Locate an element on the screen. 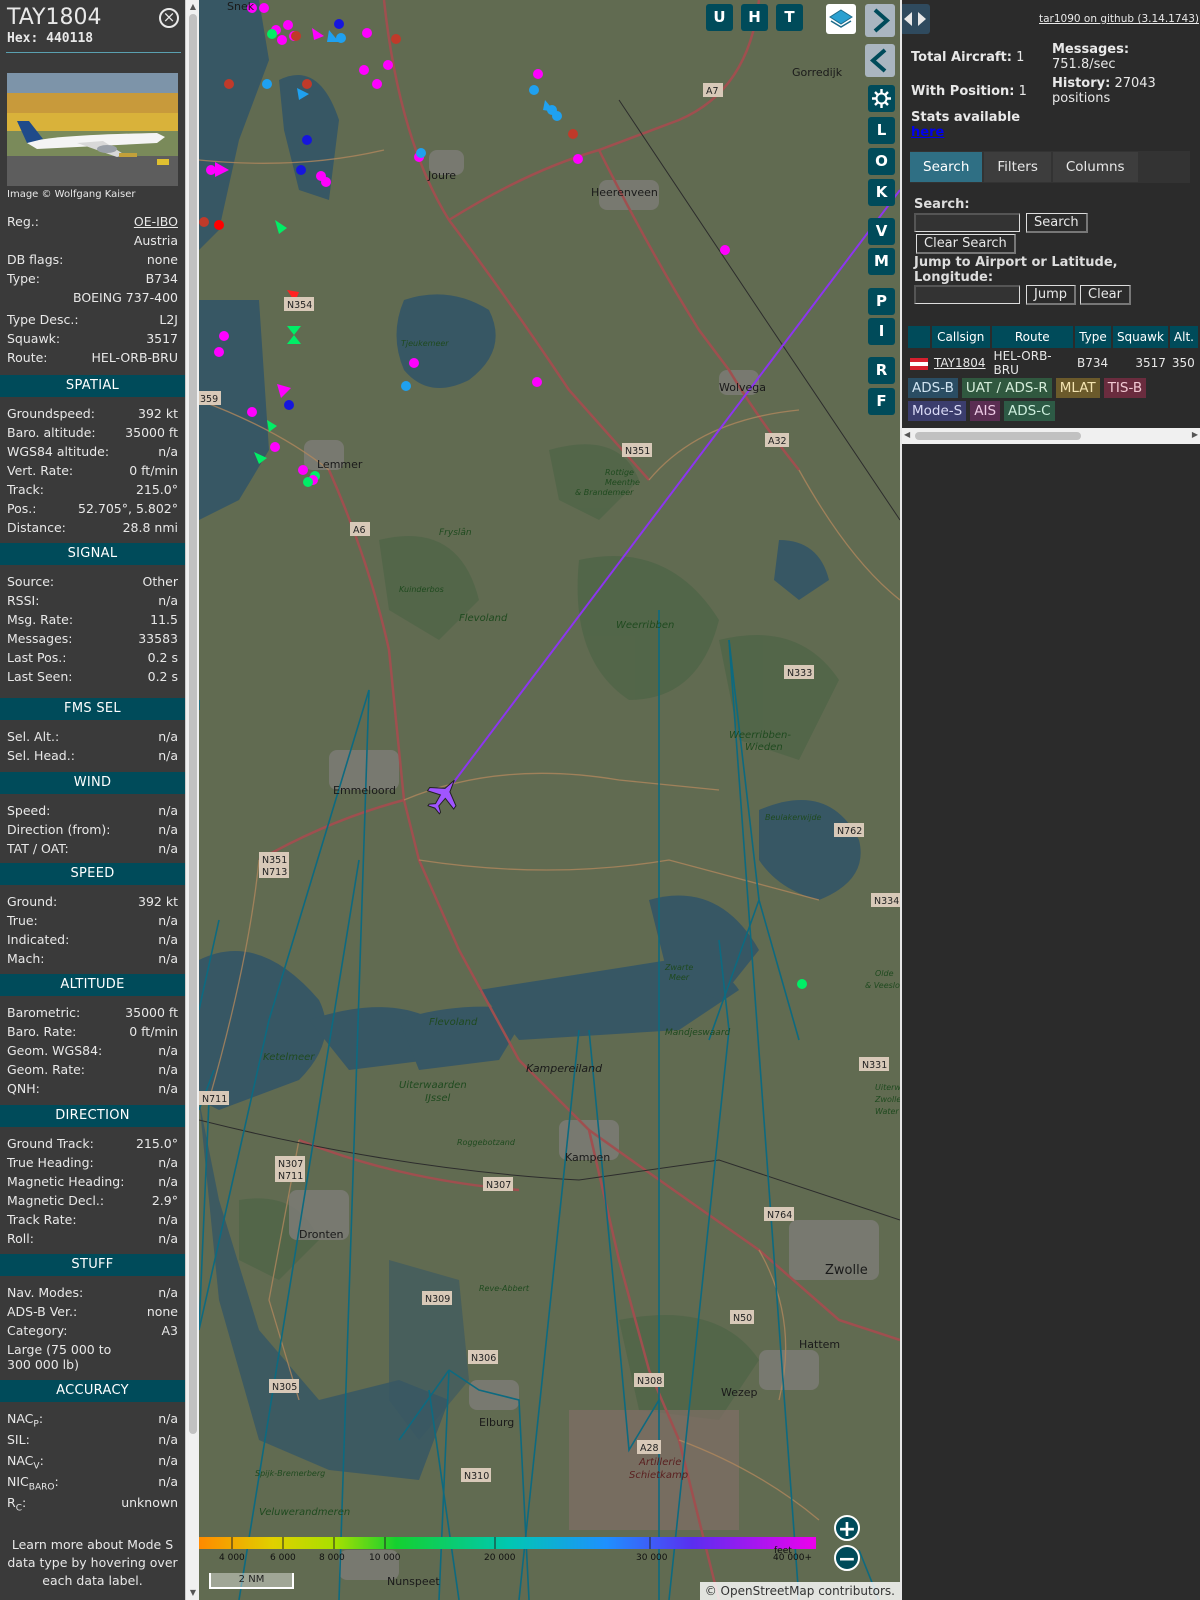  github-link: tar1090 on github (3.14.1743) is located at coordinates (1119, 19).